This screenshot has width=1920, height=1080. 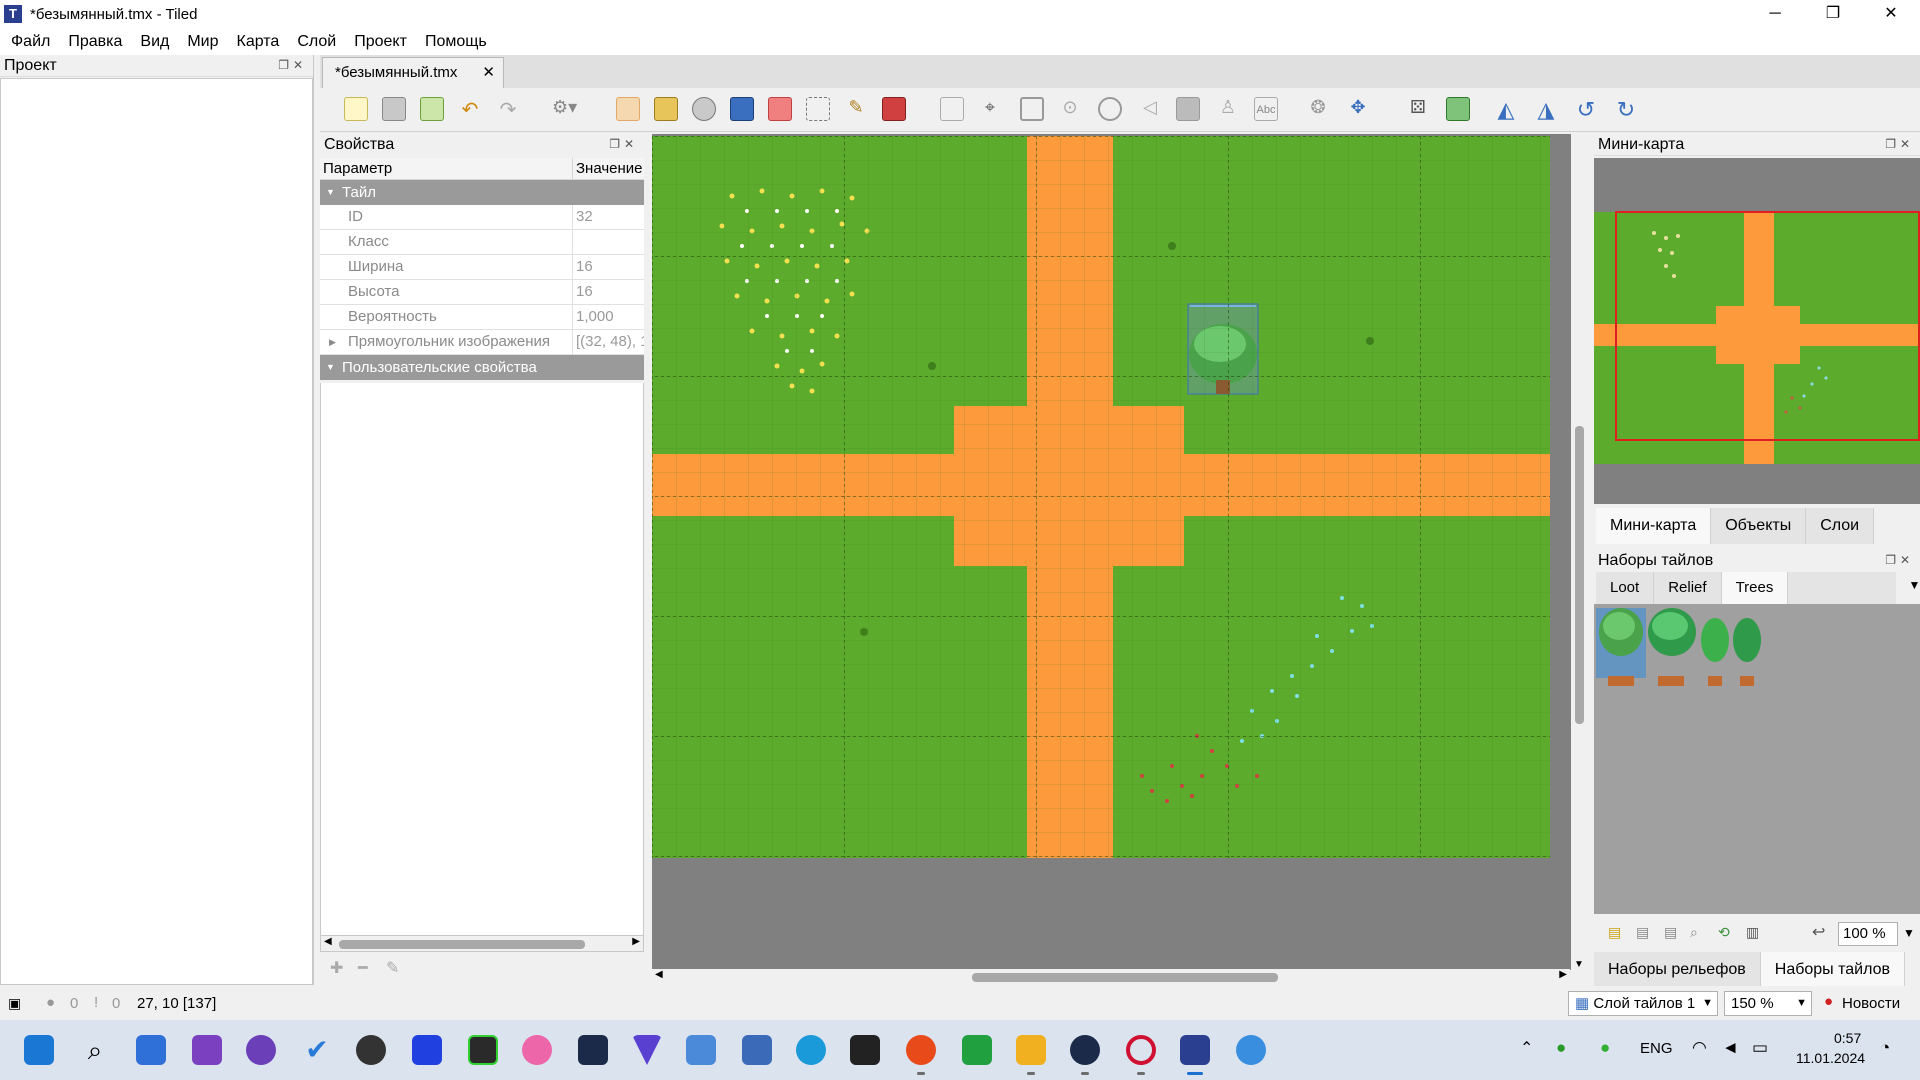 What do you see at coordinates (482, 943) in the screenshot?
I see `properties-hscrollbar: ◀ ▶` at bounding box center [482, 943].